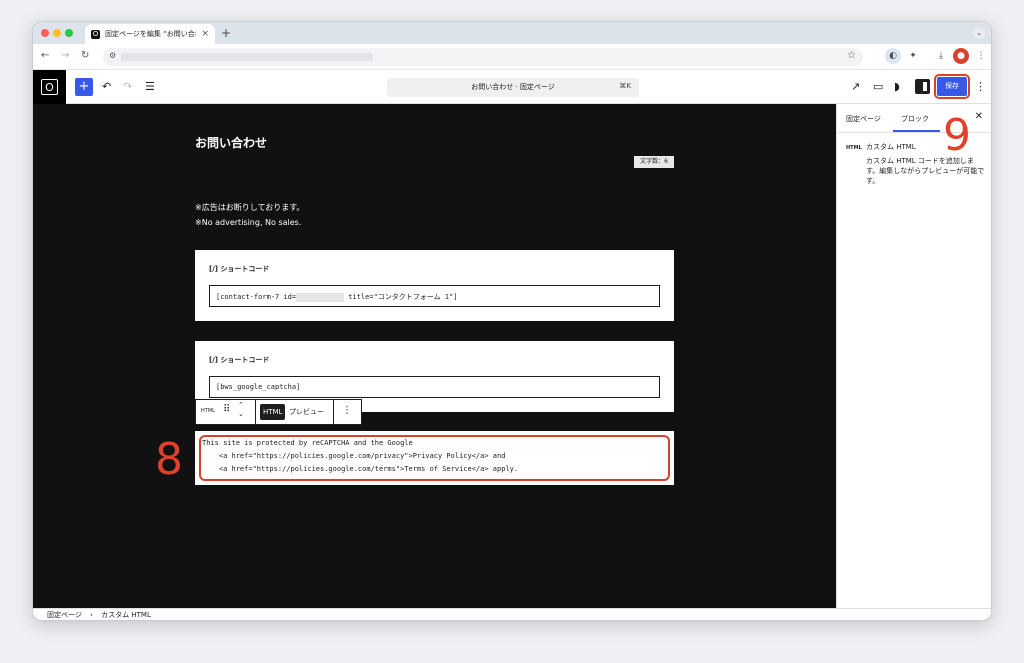 This screenshot has height=663, width=1024. I want to click on profile-avatar: ●, so click(961, 56).